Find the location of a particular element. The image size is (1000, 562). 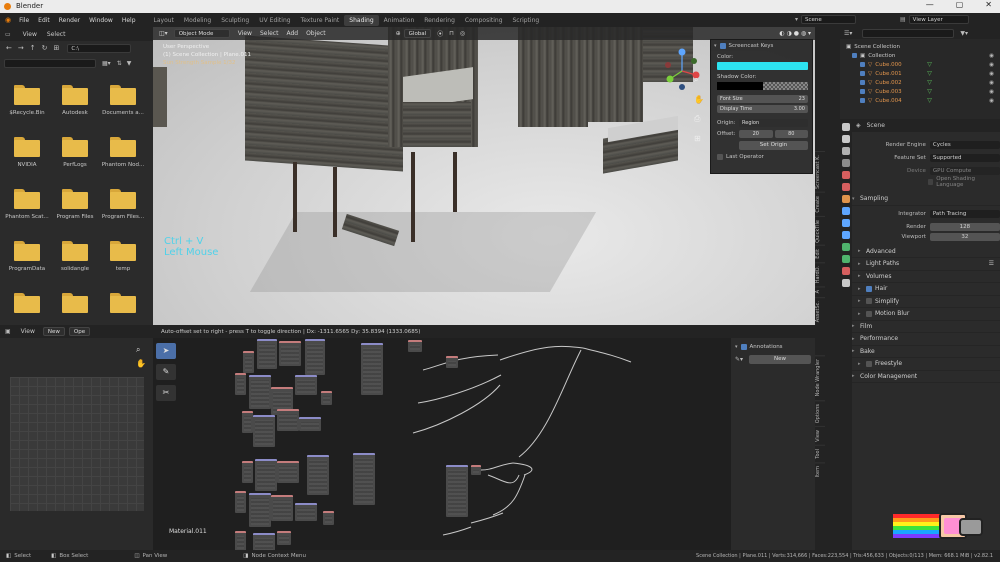

advanced-subsection: ▸ Advanced is located at coordinates (926, 252).